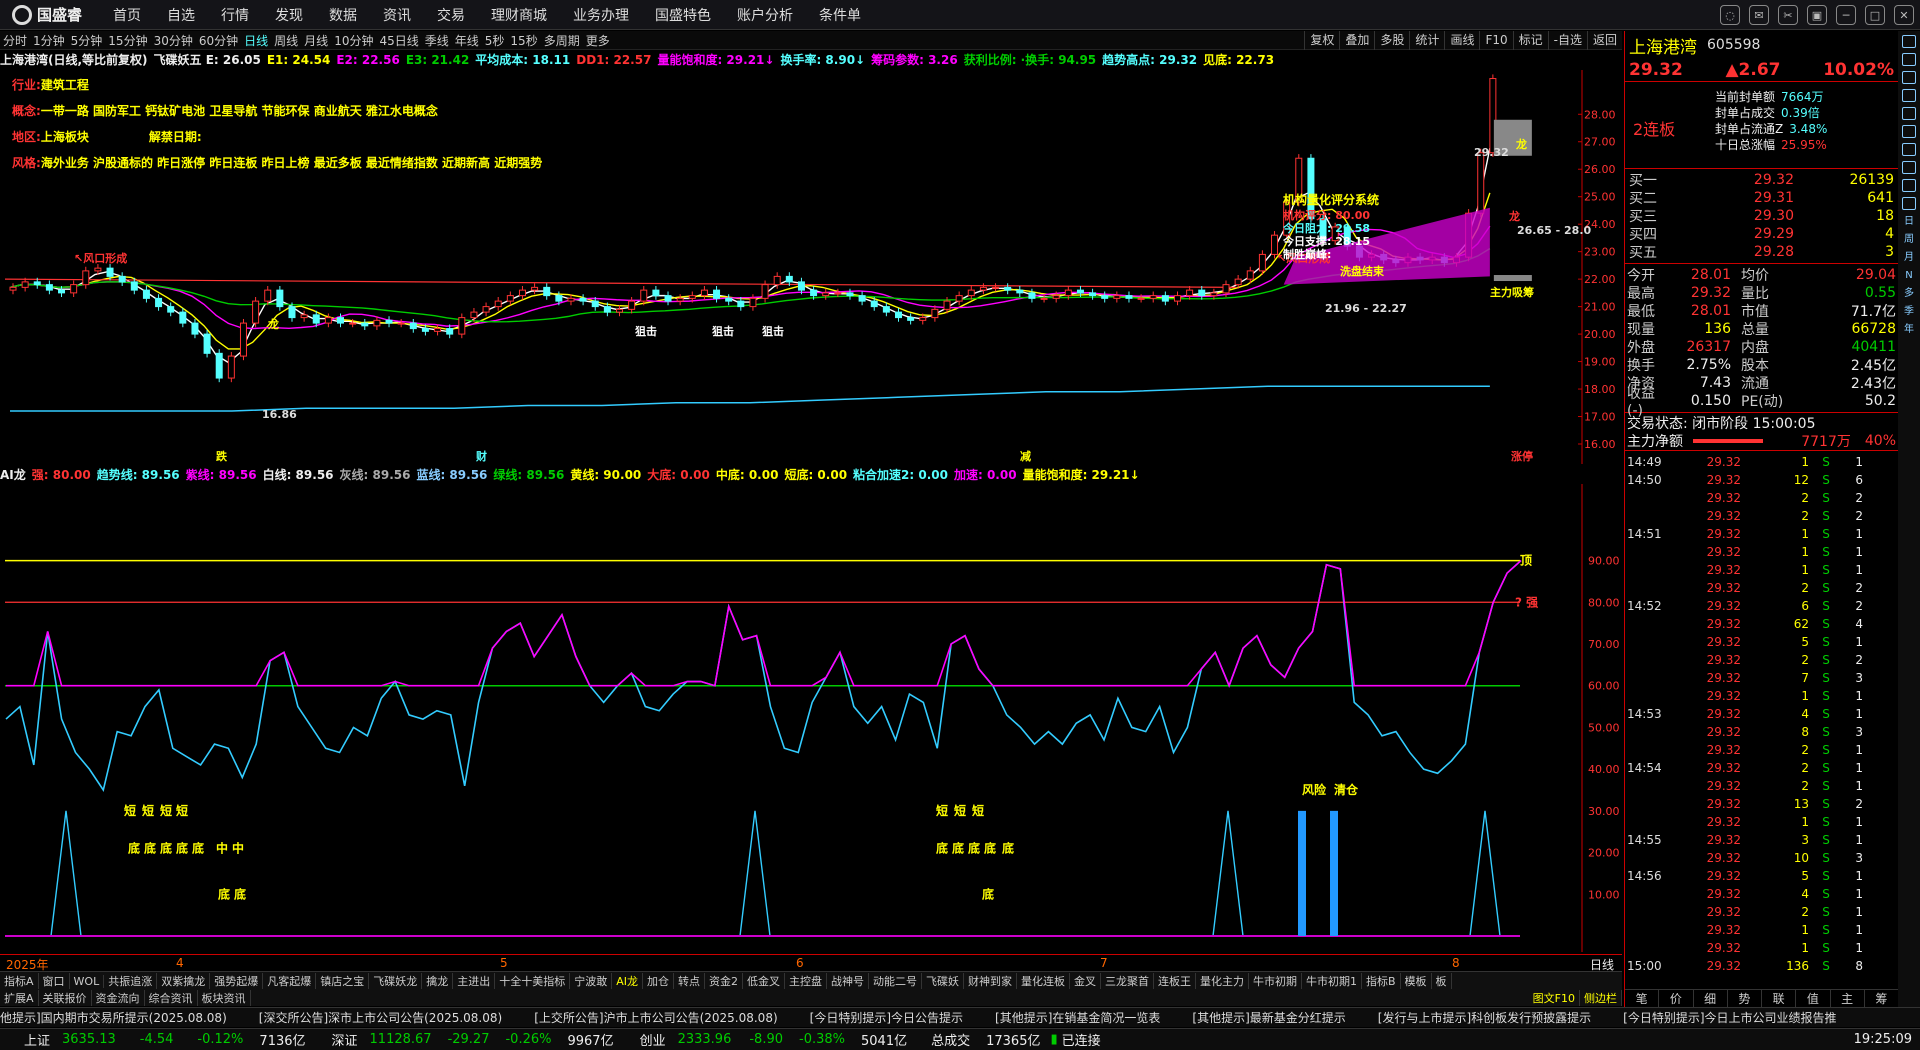  What do you see at coordinates (87, 40) in the screenshot?
I see `period-tab: 5分钟` at bounding box center [87, 40].